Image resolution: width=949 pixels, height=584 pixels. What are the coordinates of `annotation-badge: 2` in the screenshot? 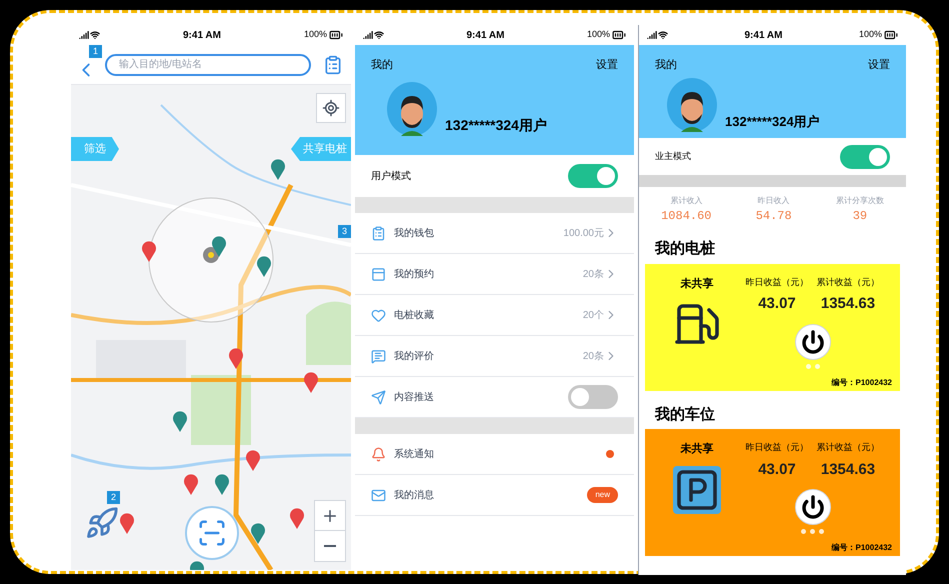 It's located at (113, 497).